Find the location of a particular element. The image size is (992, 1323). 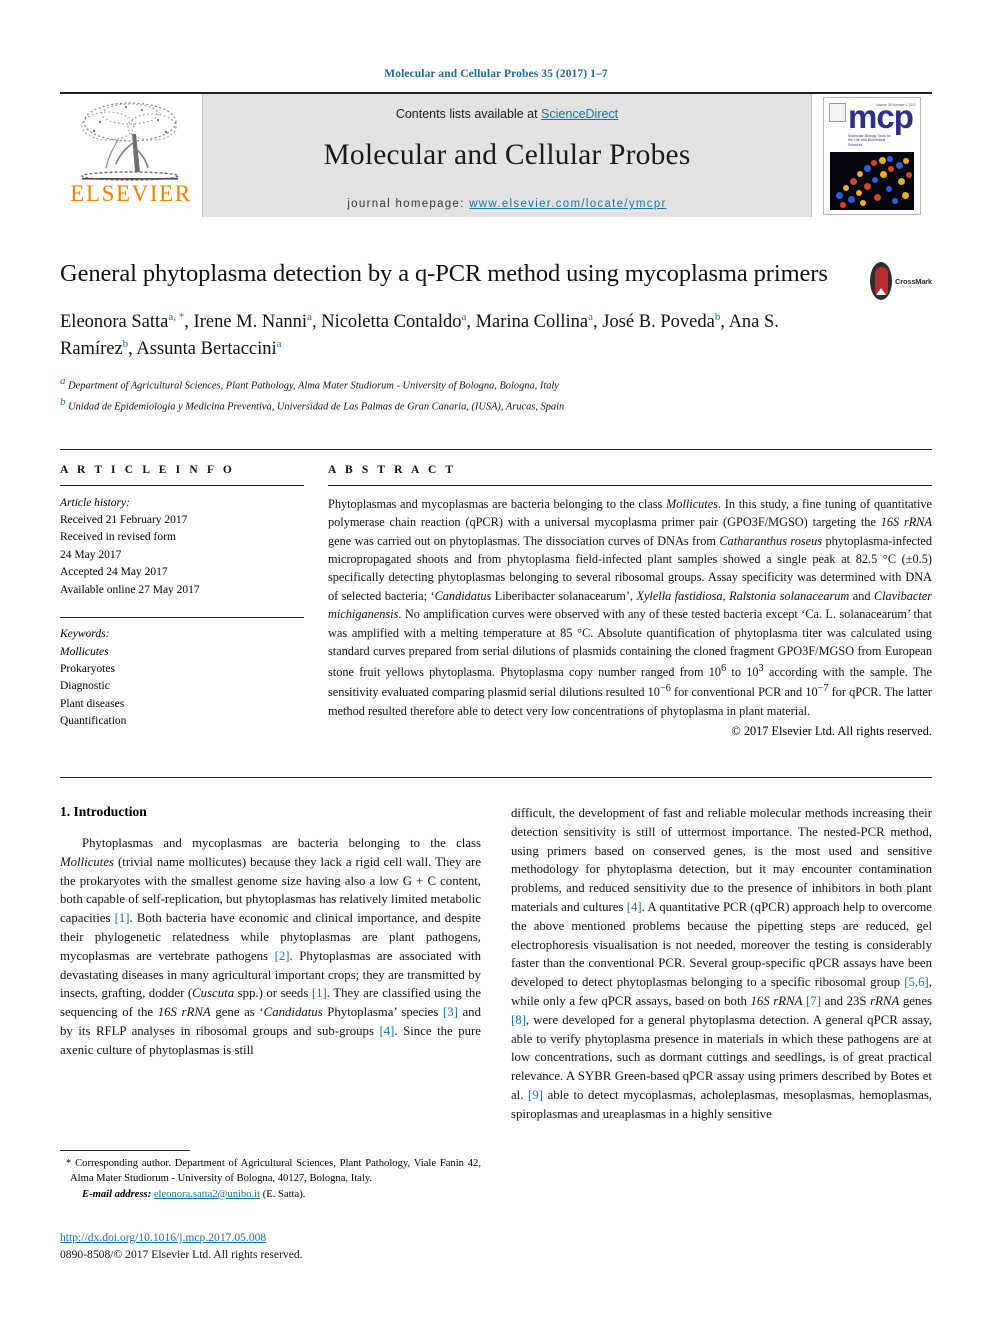

author-name: Nicoletta Contaldo is located at coordinates (391, 321).